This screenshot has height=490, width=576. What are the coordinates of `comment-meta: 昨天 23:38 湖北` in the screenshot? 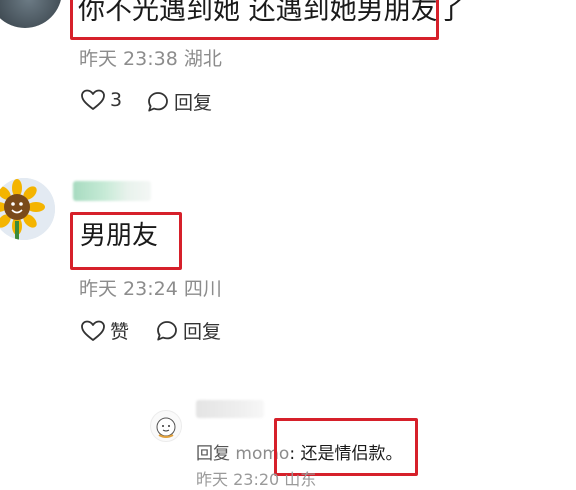 It's located at (150, 57).